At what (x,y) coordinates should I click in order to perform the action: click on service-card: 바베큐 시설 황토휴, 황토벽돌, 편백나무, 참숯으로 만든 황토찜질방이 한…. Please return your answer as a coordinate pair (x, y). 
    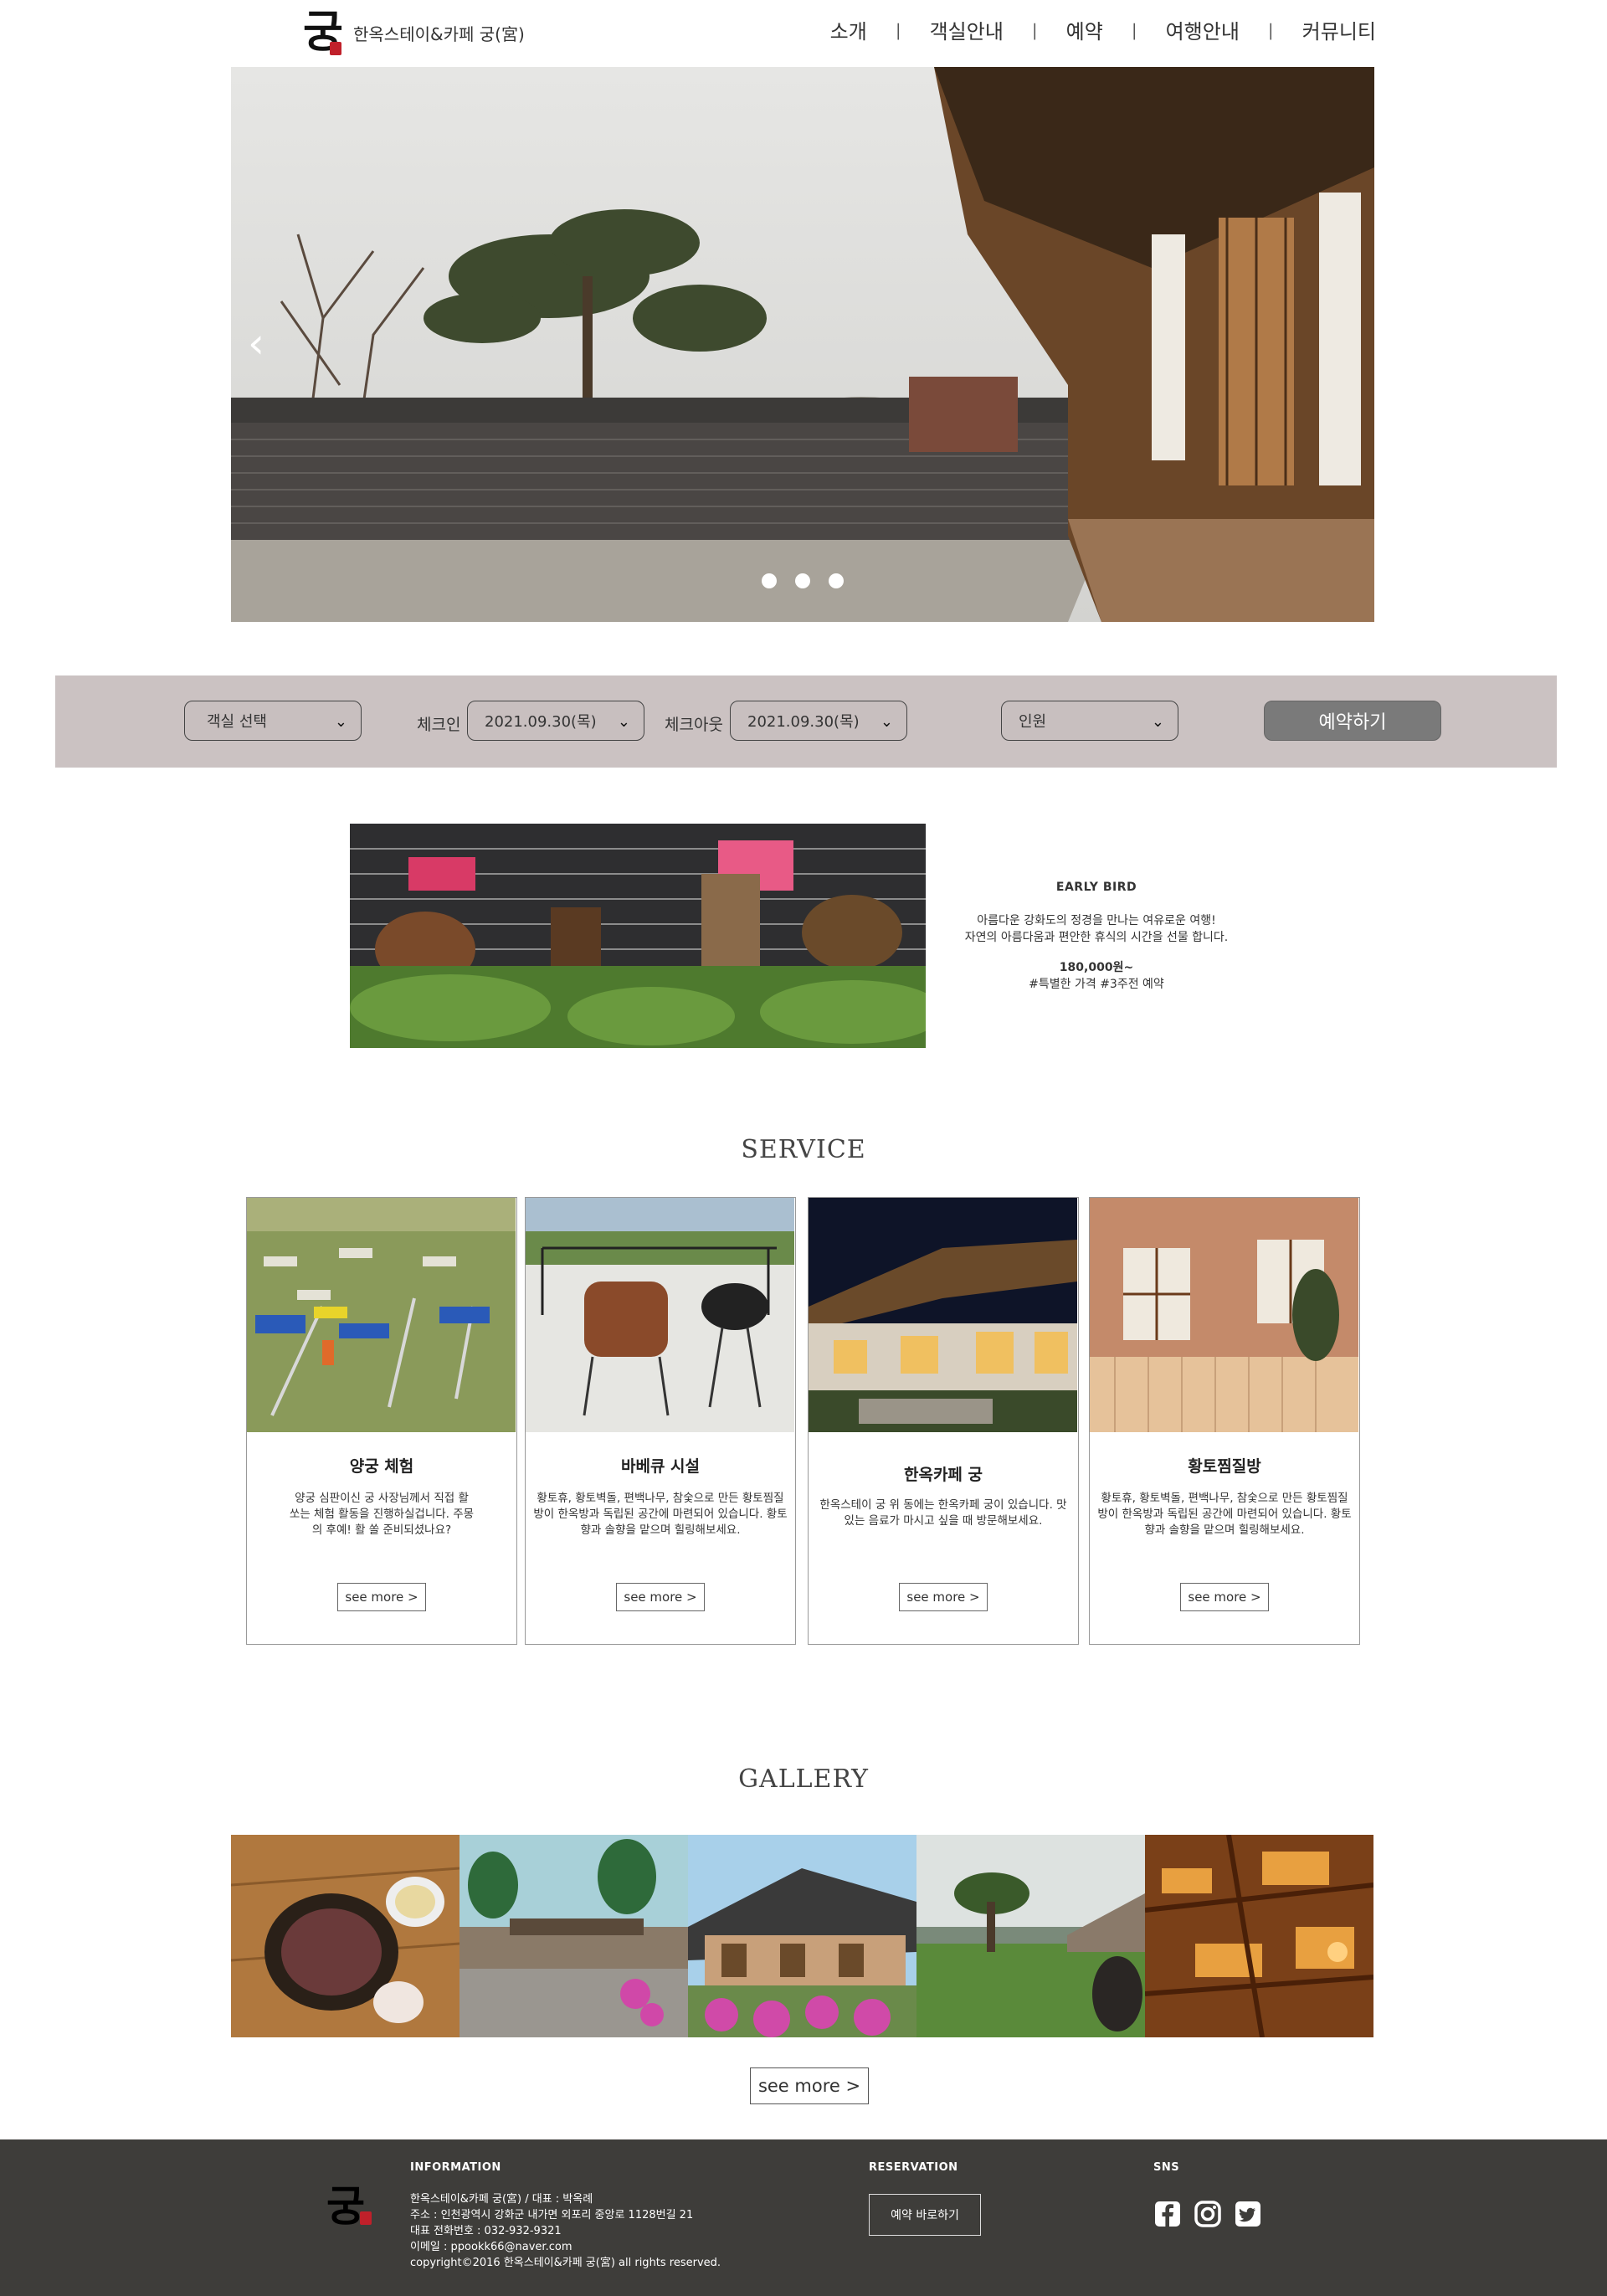
    Looking at the image, I should click on (660, 1421).